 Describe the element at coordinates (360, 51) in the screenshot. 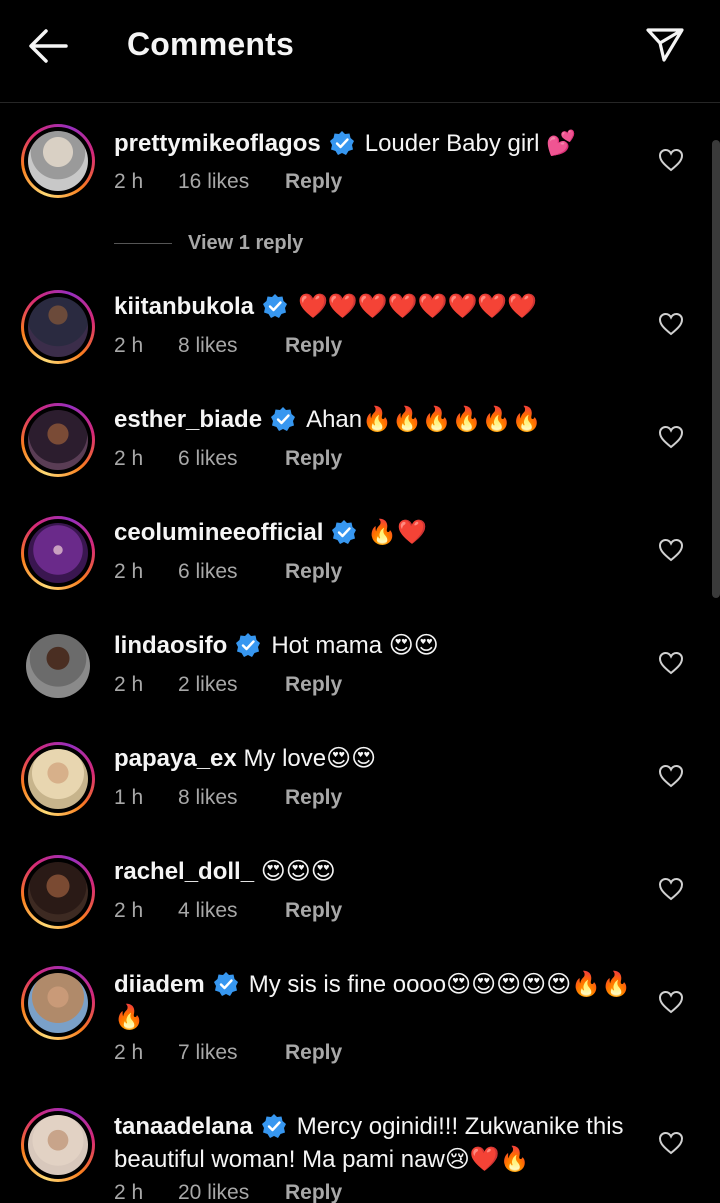

I see `header-bar: Comments` at that location.